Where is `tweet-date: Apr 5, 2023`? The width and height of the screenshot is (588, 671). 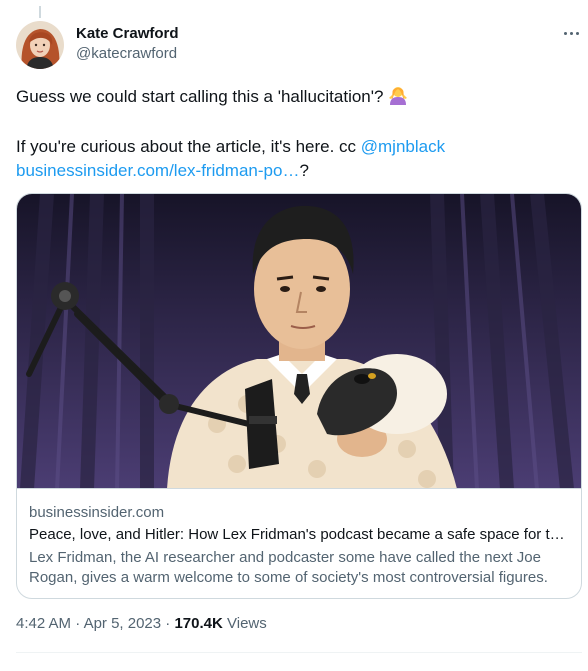
tweet-date: Apr 5, 2023 is located at coordinates (123, 623).